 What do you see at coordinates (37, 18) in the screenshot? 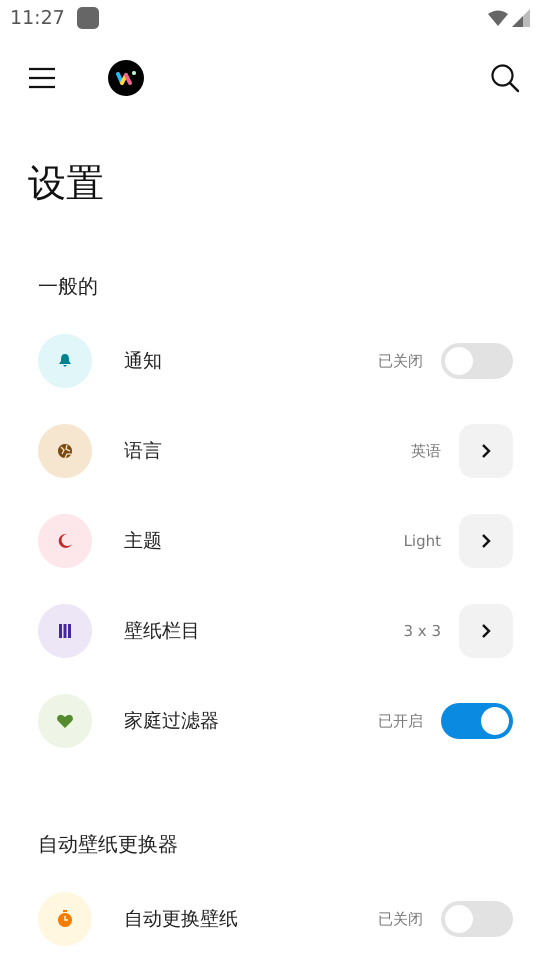
I see `status-time: 11:27` at bounding box center [37, 18].